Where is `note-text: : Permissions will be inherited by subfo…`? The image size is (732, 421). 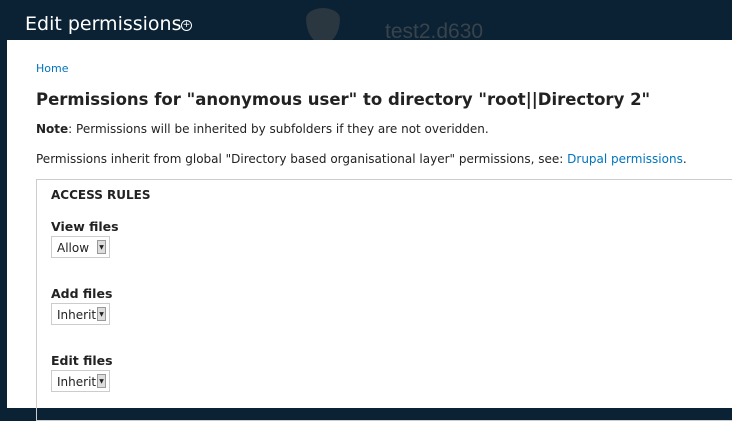
note-text: : Permissions will be inherited by subfo… is located at coordinates (278, 129).